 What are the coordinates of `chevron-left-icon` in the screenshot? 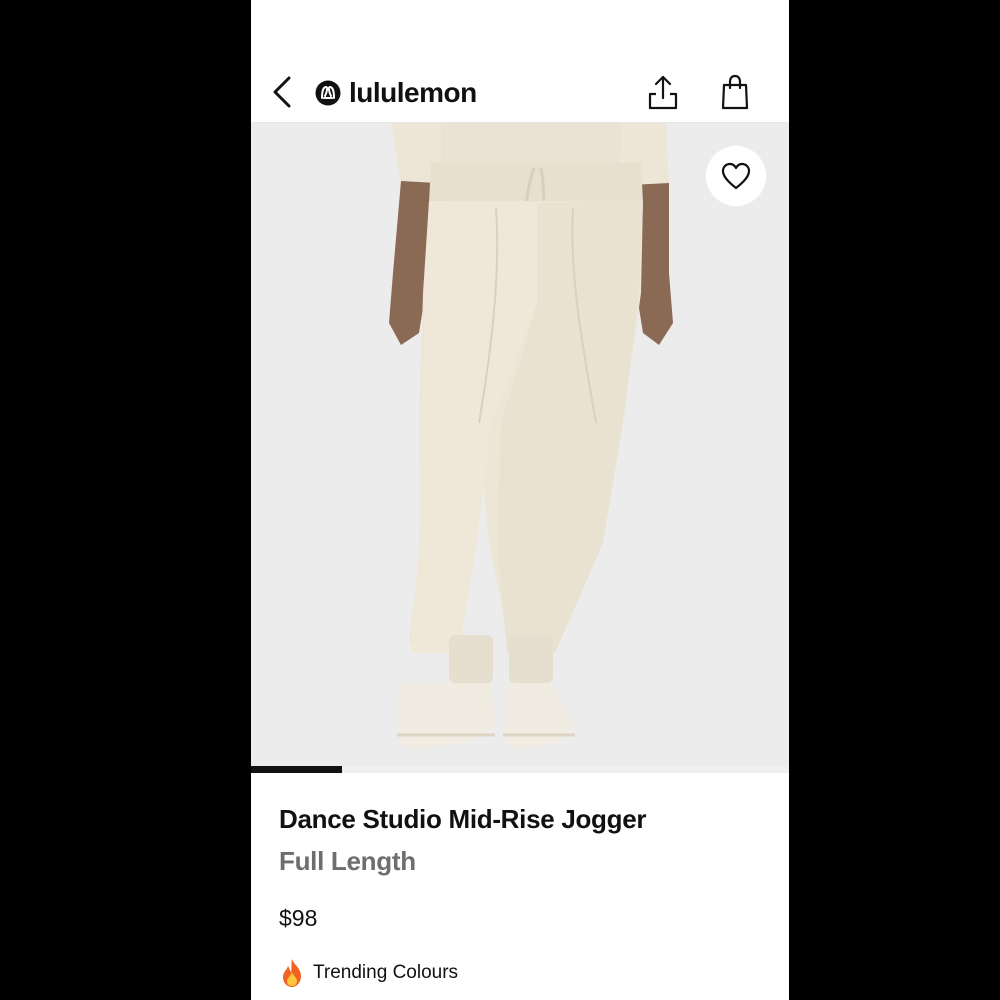 It's located at (282, 92).